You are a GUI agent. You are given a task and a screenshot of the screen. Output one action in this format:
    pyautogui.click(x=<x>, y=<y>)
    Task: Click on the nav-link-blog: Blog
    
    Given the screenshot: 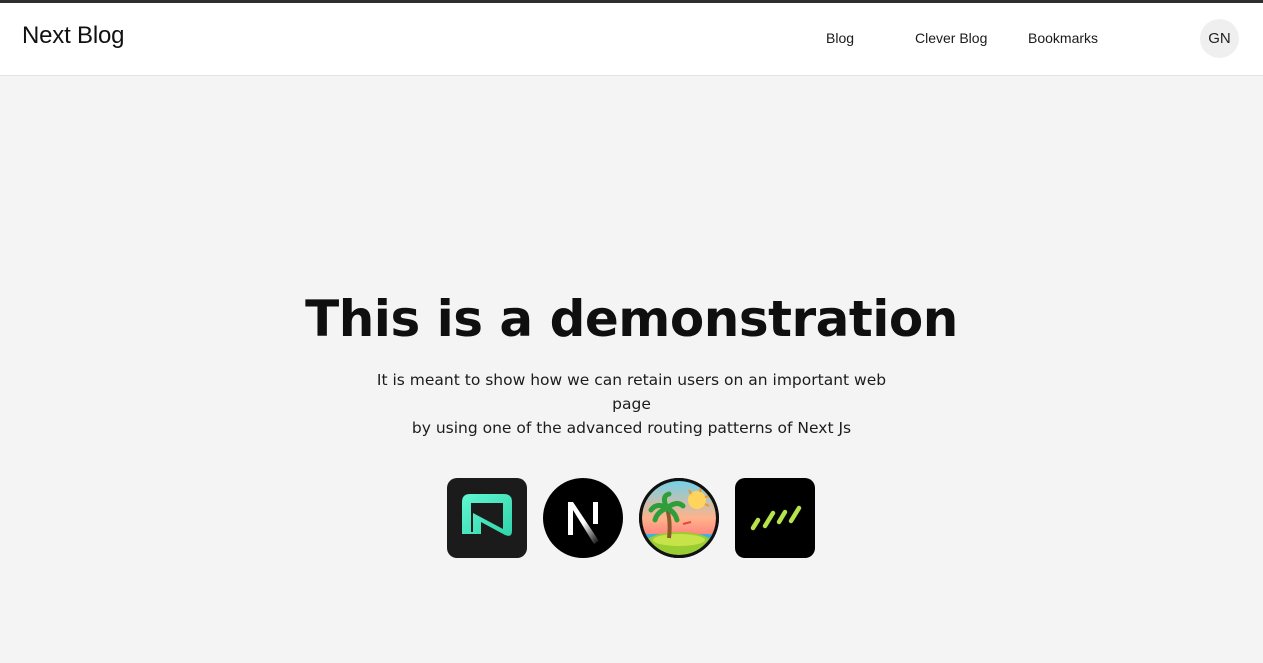 What is the action you would take?
    pyautogui.click(x=840, y=38)
    